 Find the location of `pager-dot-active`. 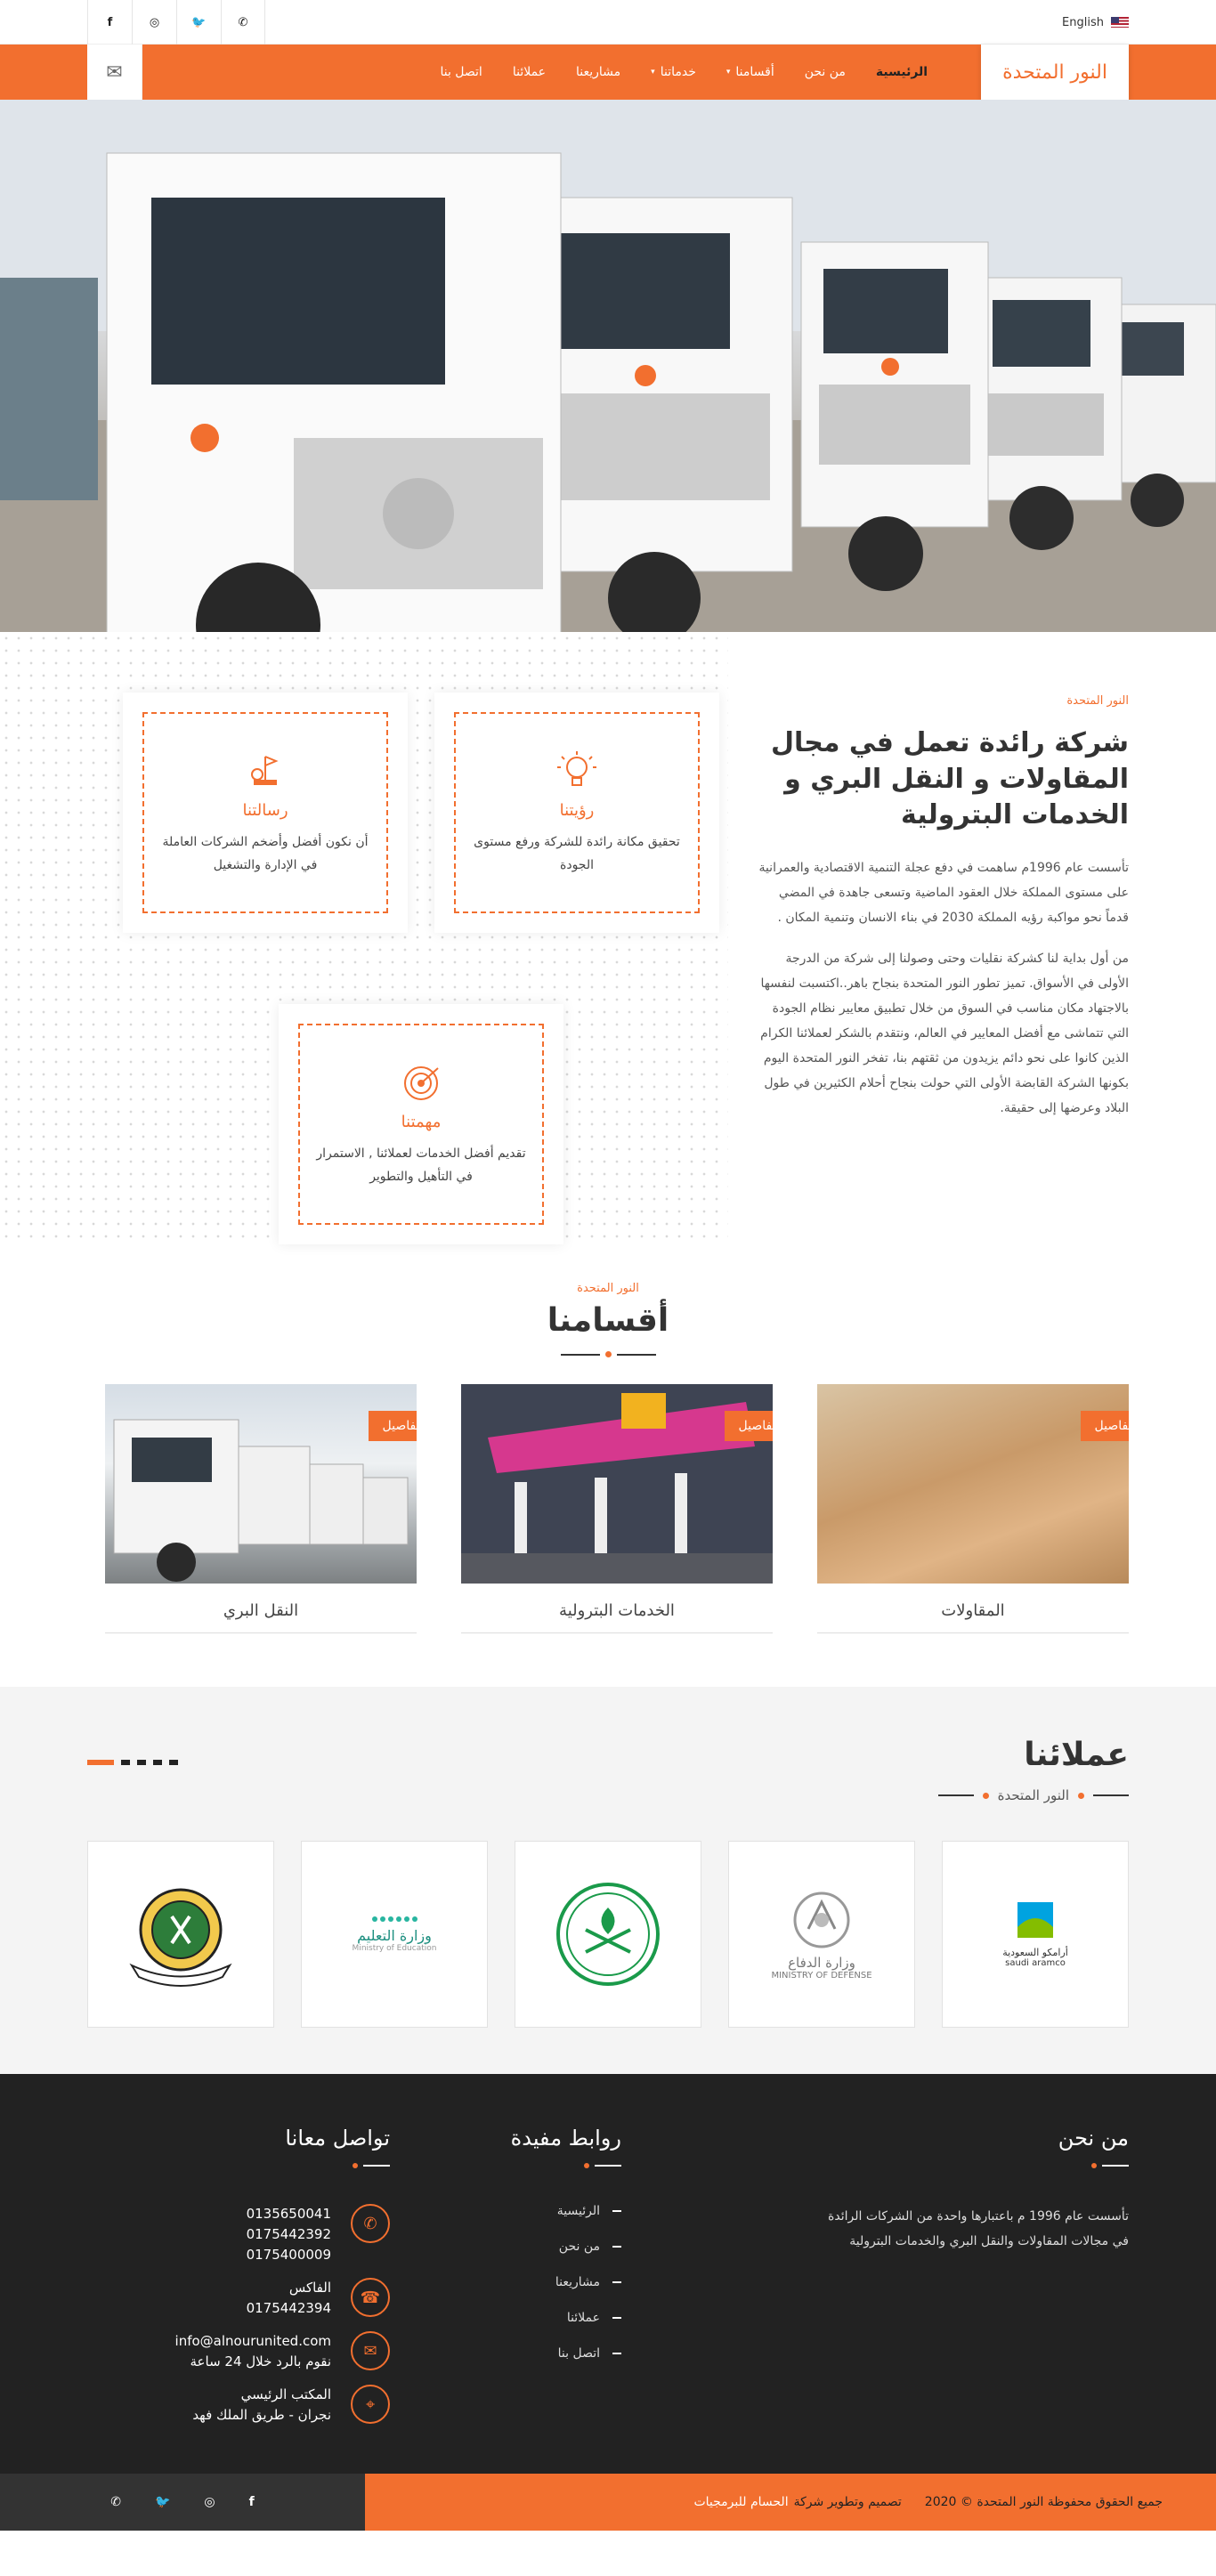

pager-dot-active is located at coordinates (100, 1763).